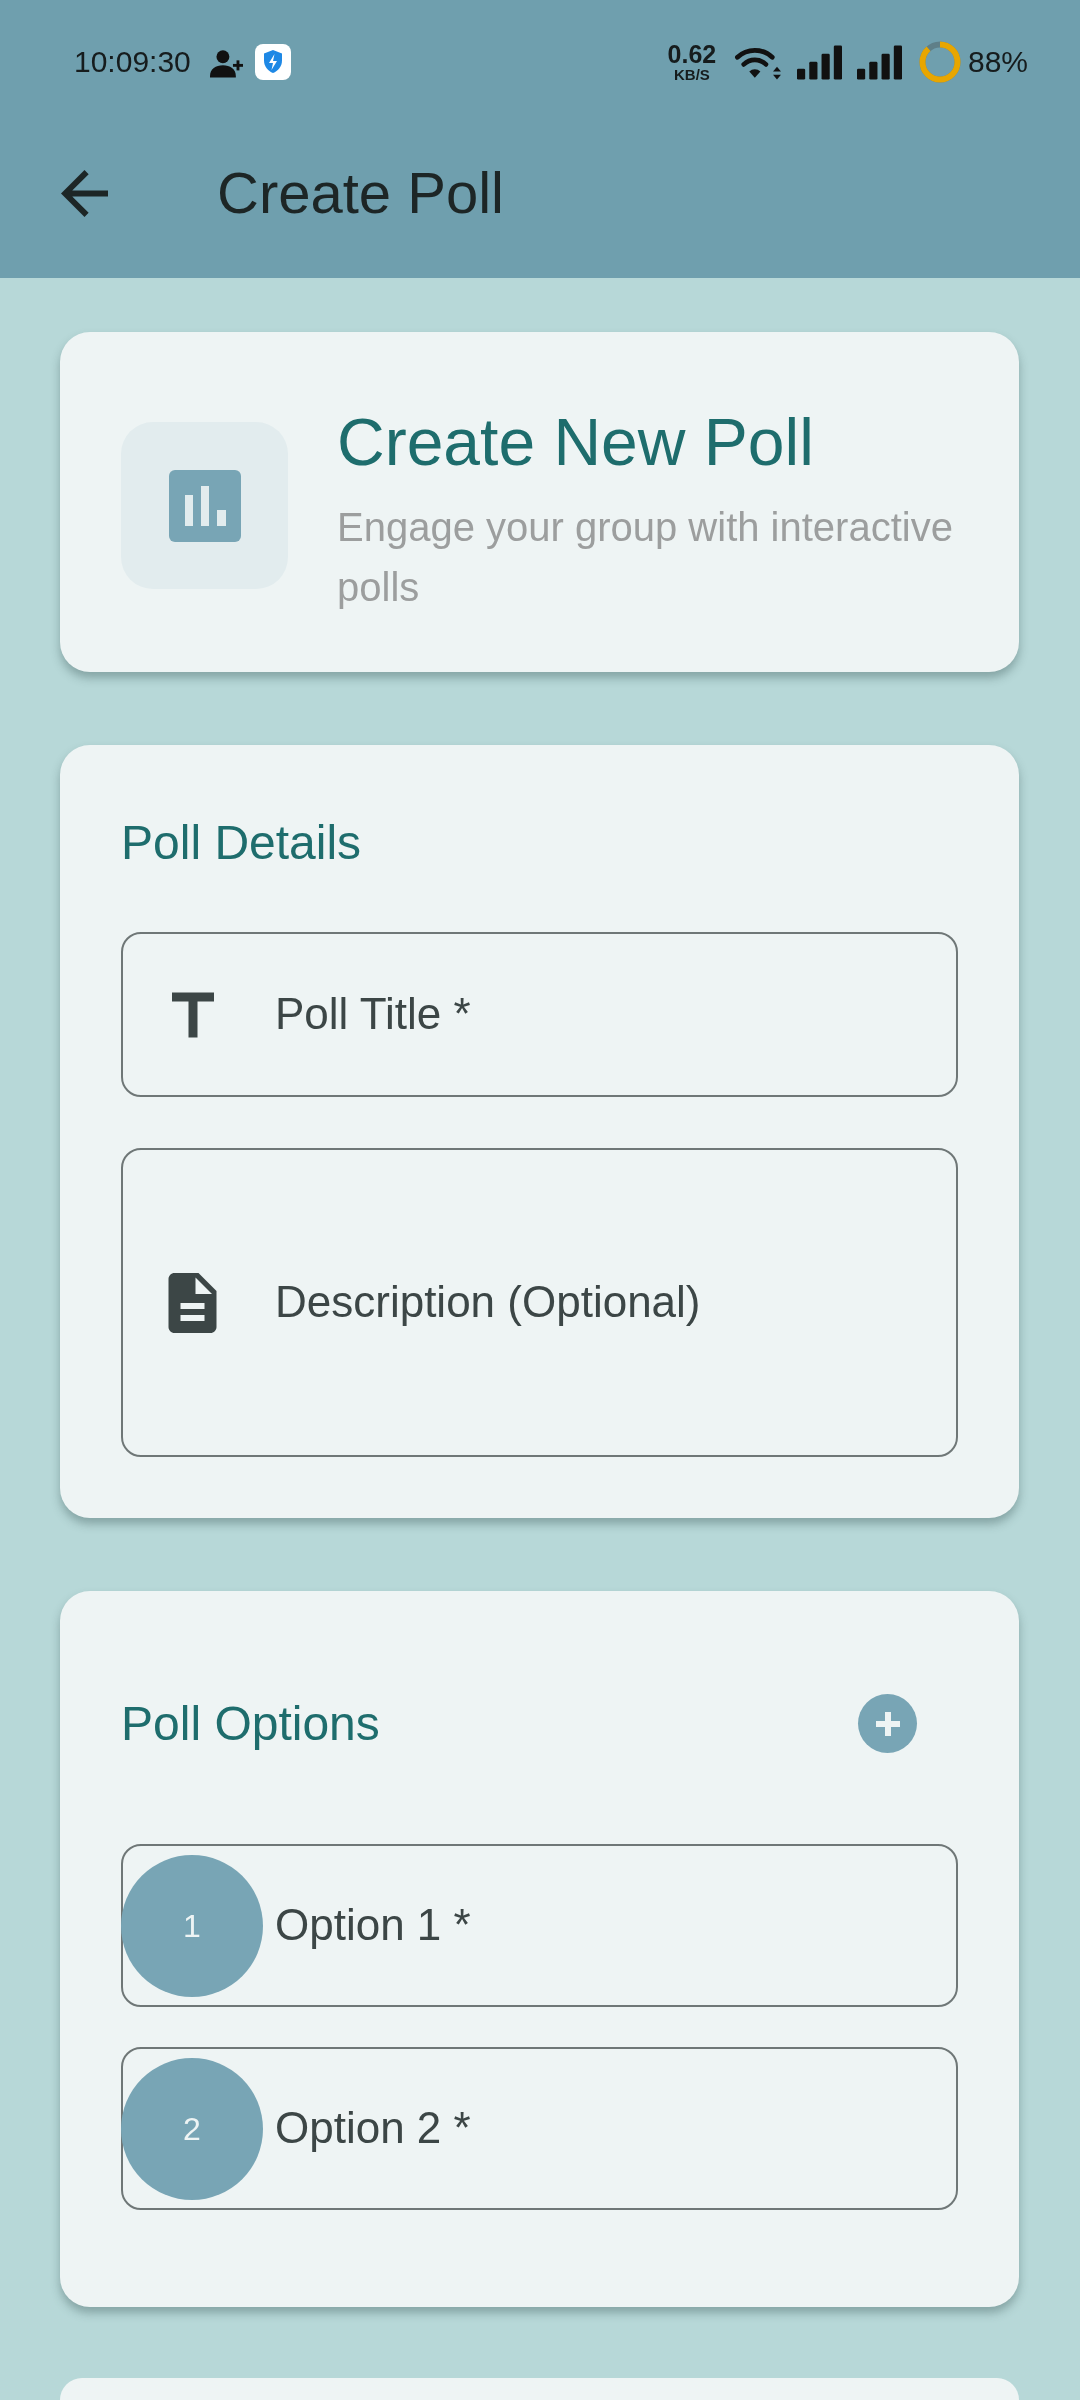  I want to click on screen-title: Create Poll, so click(360, 193).